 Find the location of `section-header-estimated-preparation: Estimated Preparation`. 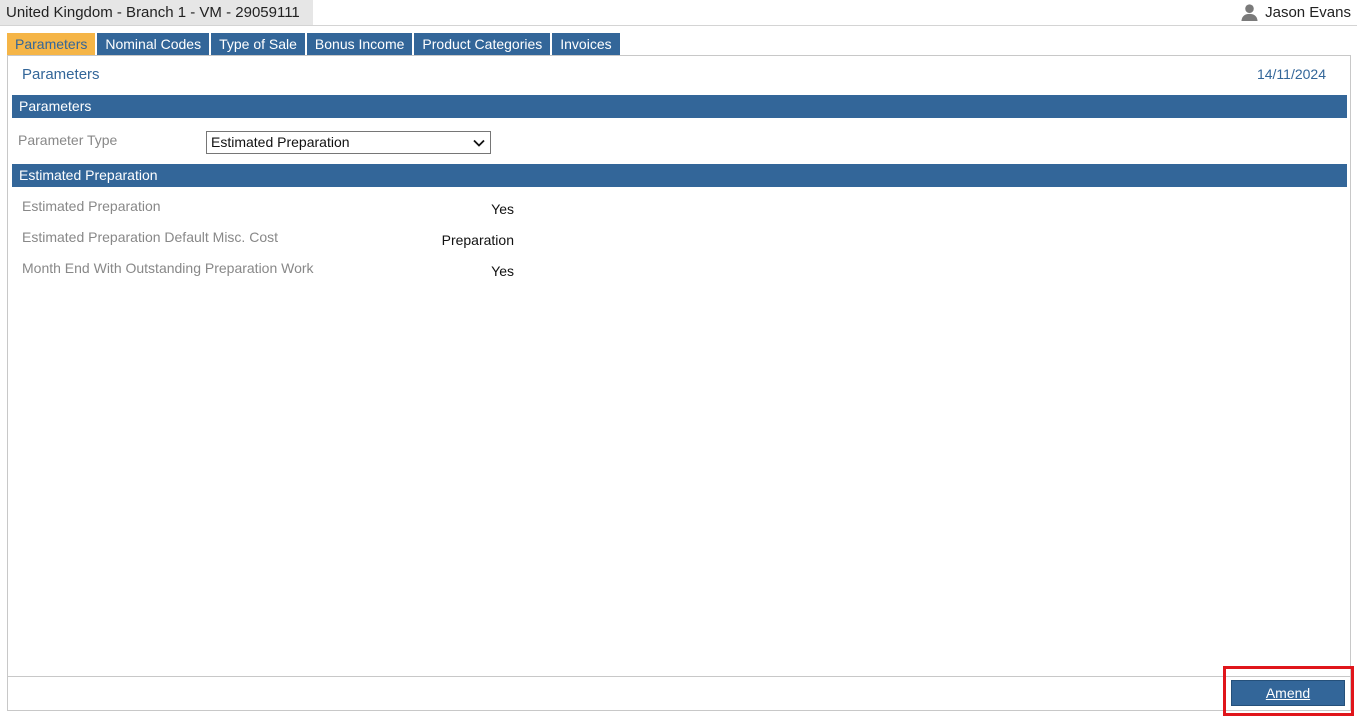

section-header-estimated-preparation: Estimated Preparation is located at coordinates (679, 175).